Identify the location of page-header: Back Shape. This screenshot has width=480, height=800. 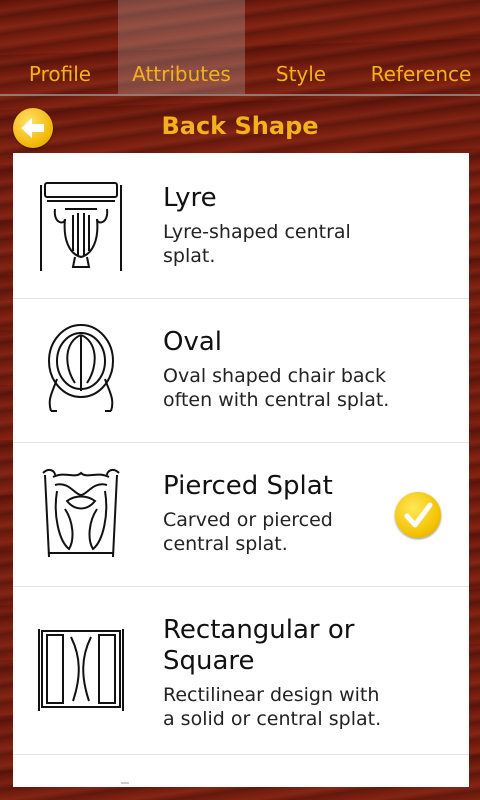
(240, 127).